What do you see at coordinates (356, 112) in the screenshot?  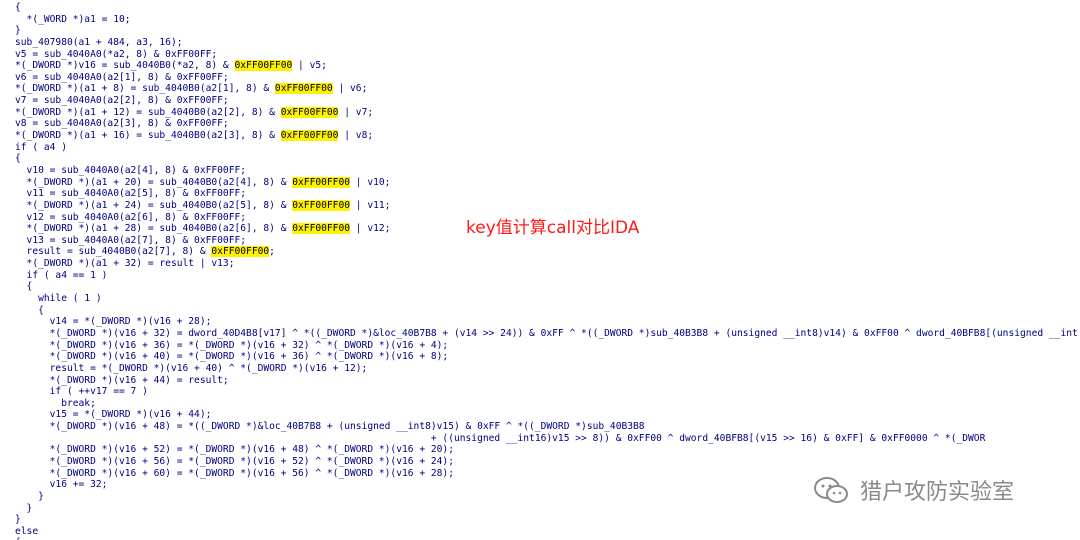 I see `code-text: | v7;` at bounding box center [356, 112].